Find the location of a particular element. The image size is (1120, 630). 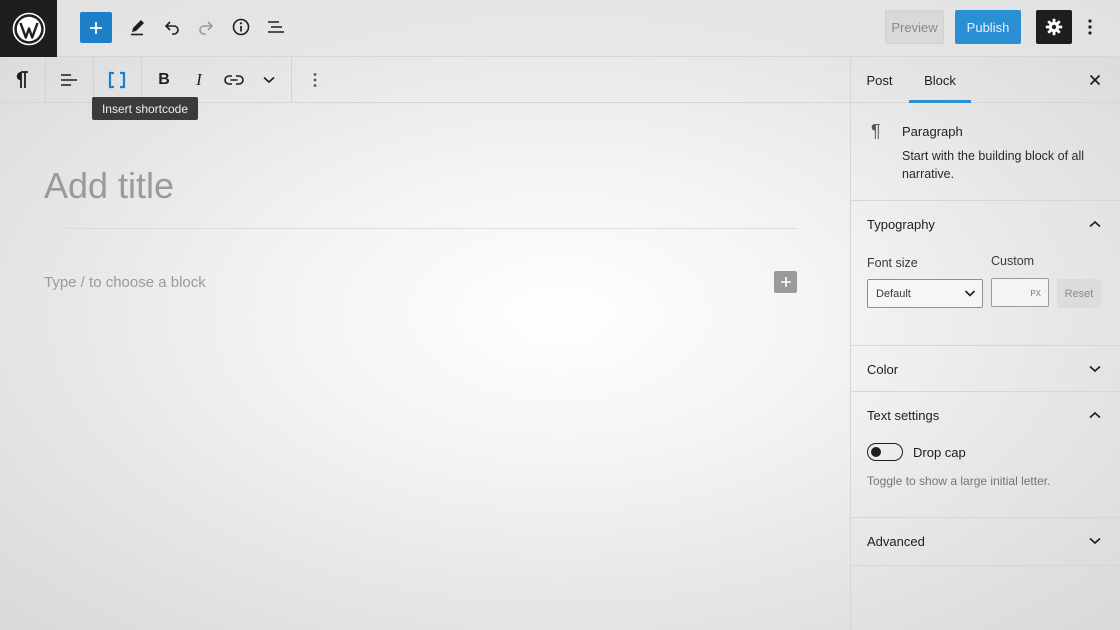

tab-post: Post is located at coordinates (879, 80).